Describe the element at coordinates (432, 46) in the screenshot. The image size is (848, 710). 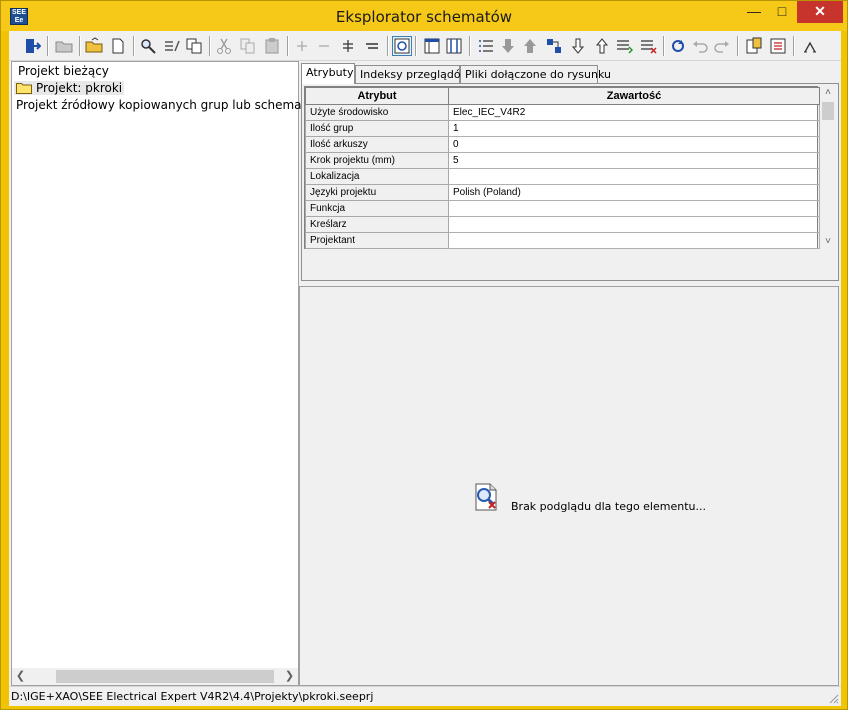
I see `view-columns-icon` at that location.